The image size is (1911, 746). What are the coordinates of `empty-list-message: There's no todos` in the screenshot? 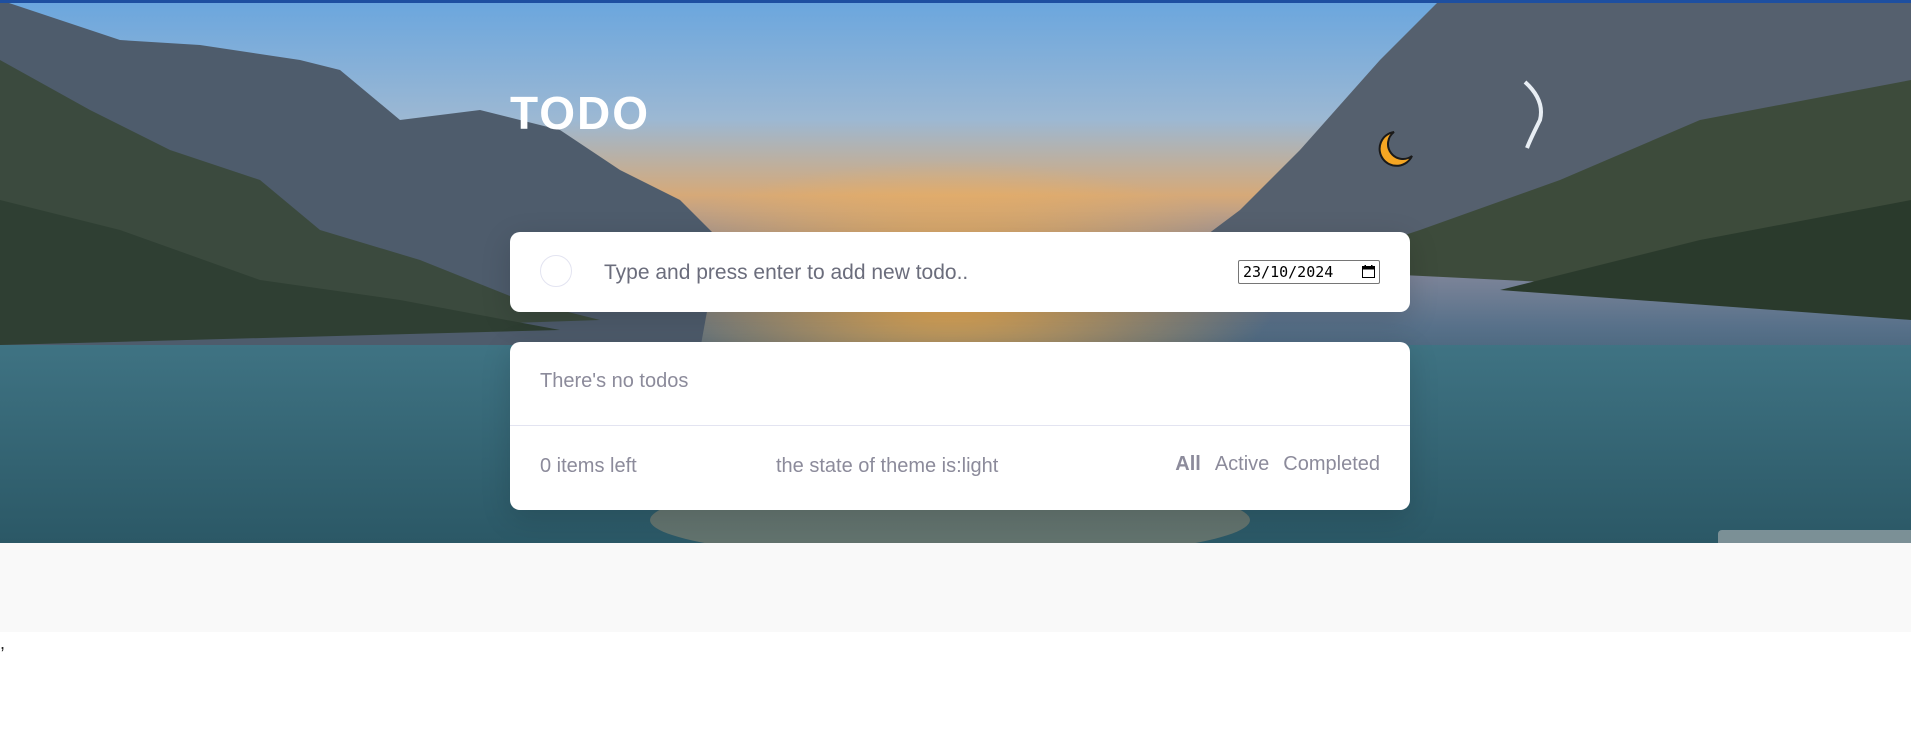 It's located at (614, 381).